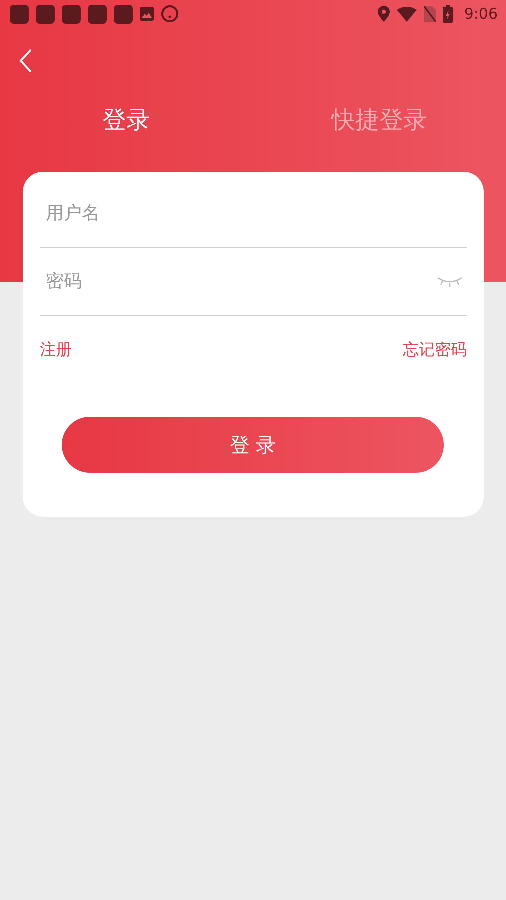 This screenshot has width=506, height=900. Describe the element at coordinates (253, 445) in the screenshot. I see `login-button: 登 录` at that location.